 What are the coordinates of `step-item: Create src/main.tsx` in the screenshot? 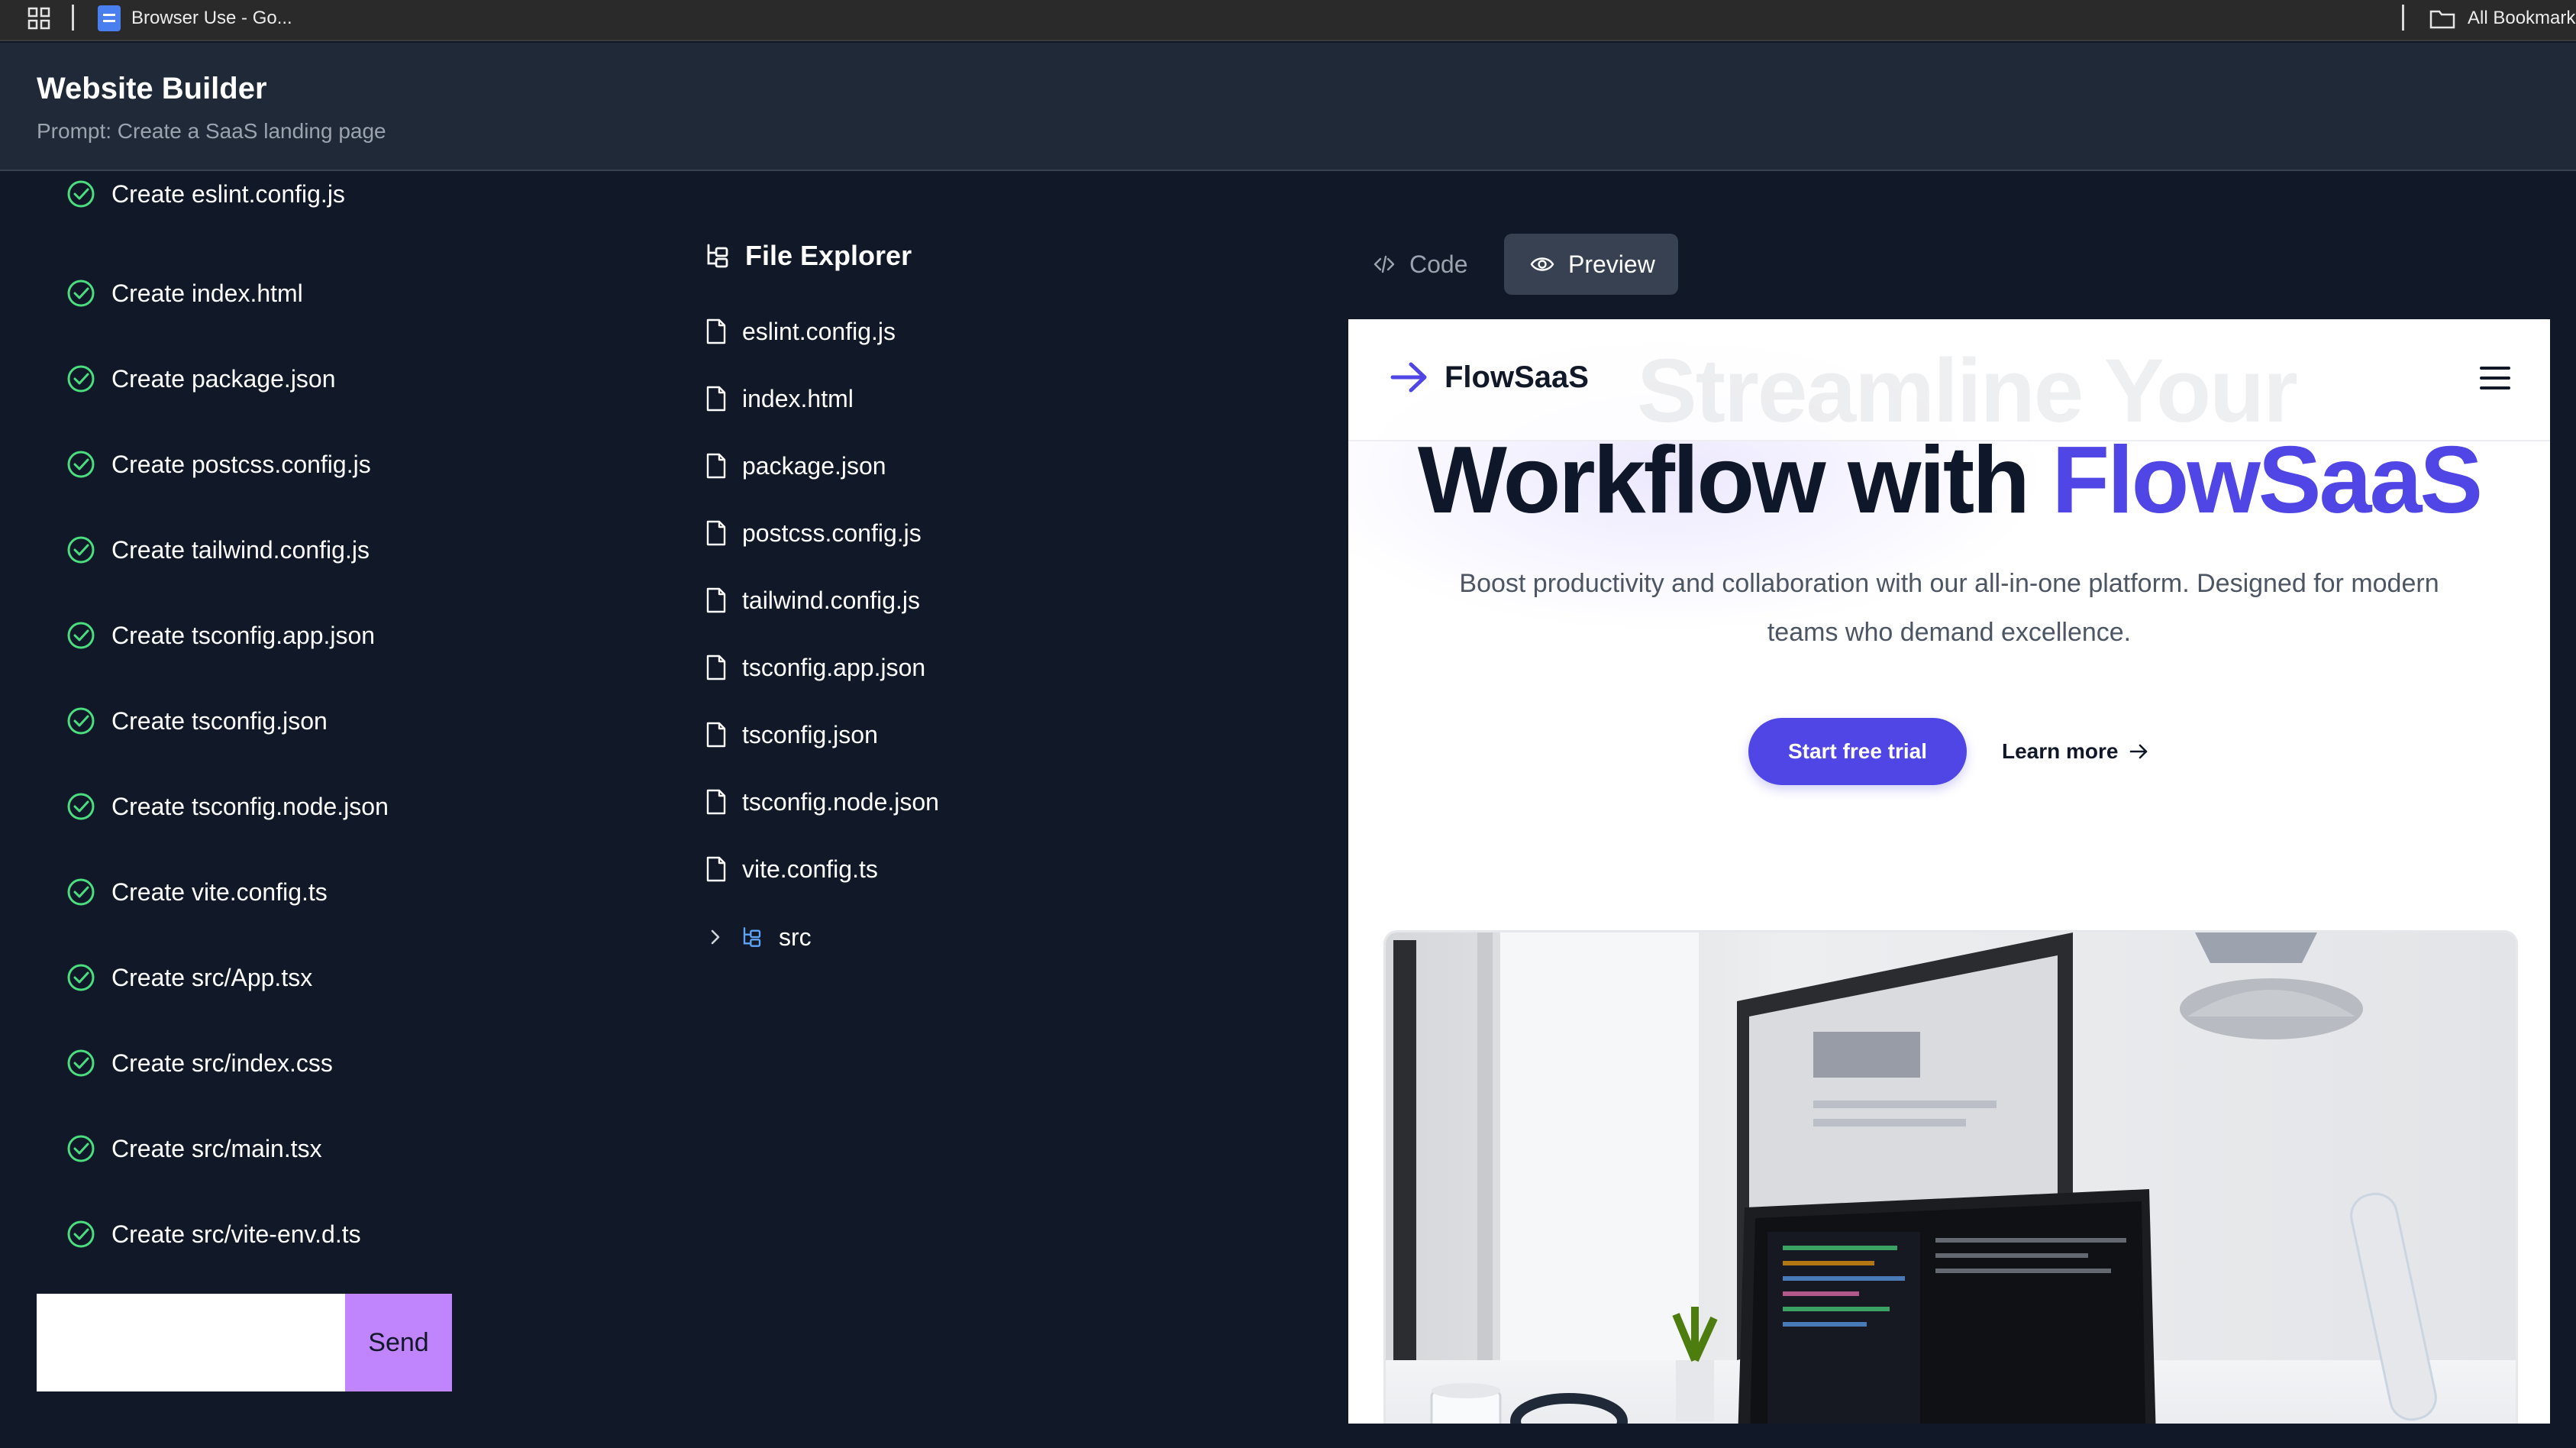 It's located at (194, 1149).